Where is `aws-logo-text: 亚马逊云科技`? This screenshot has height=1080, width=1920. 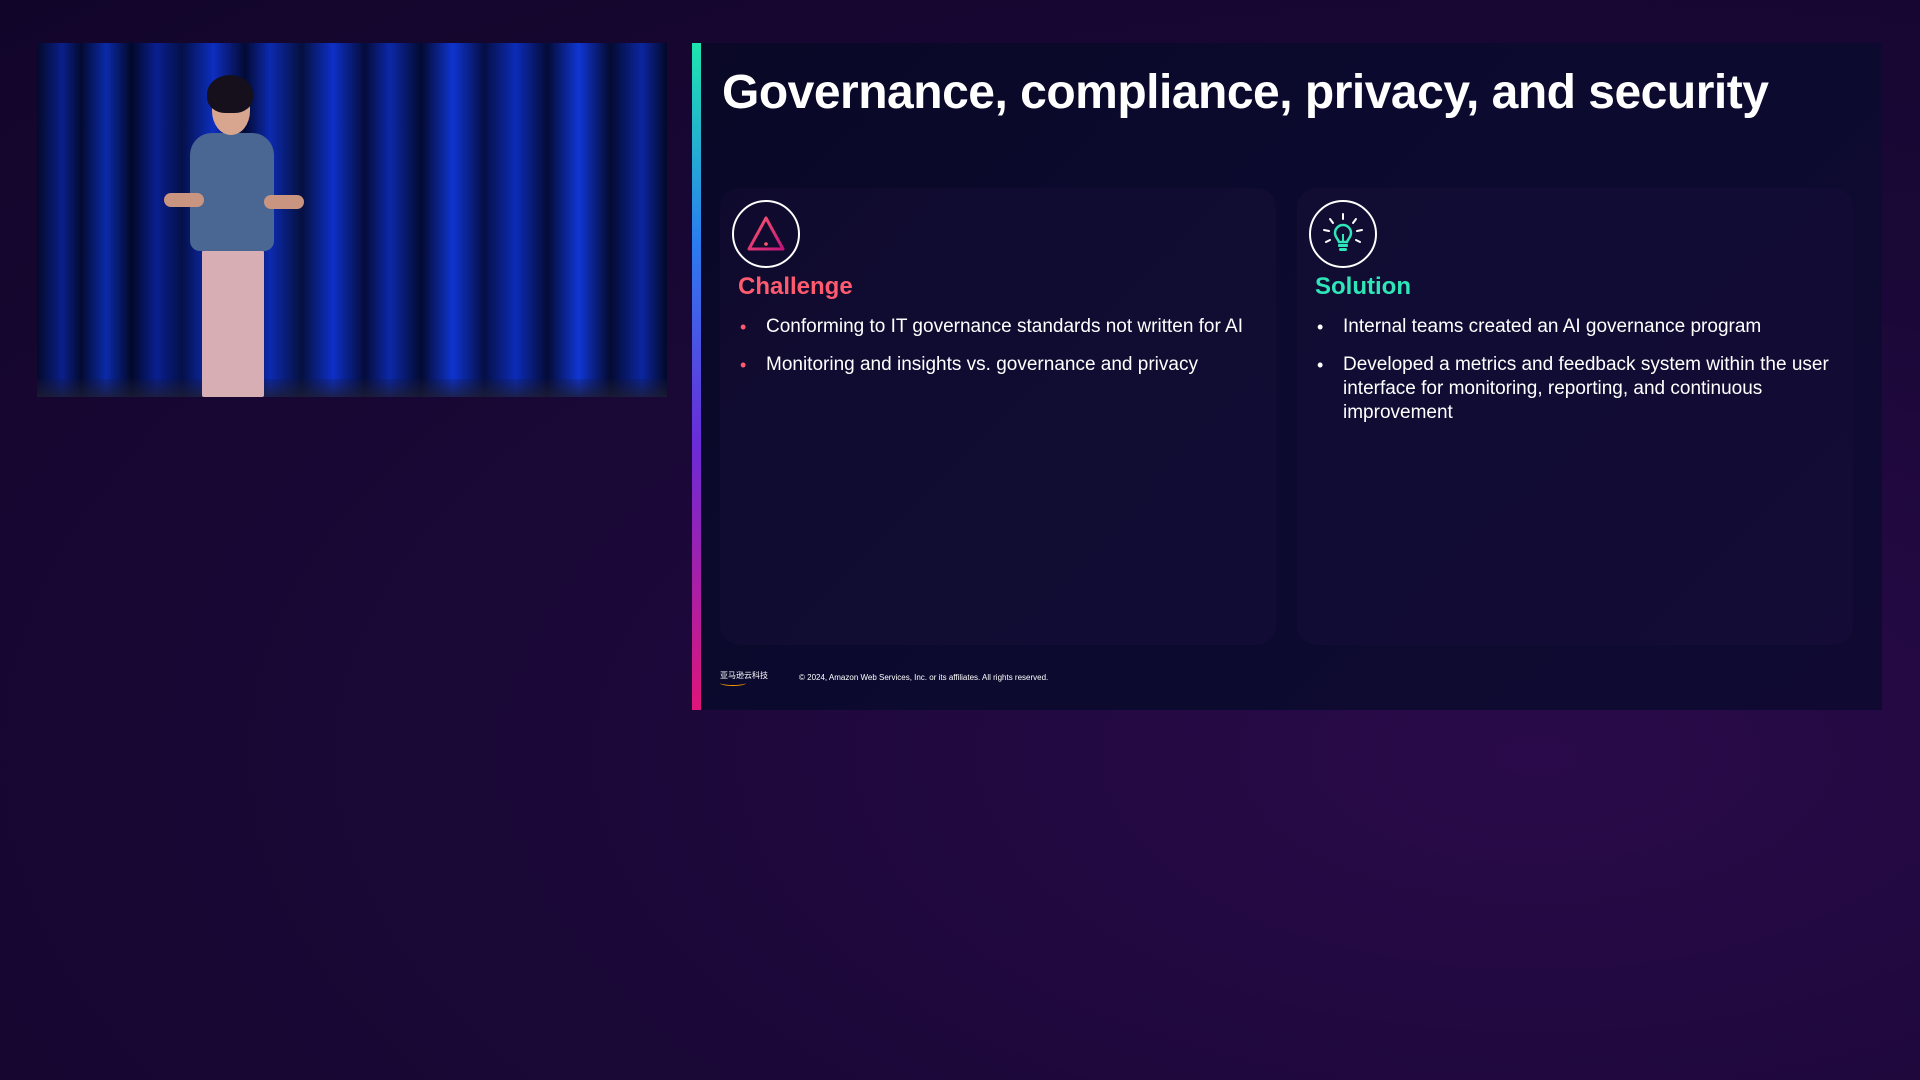 aws-logo-text: 亚马逊云科技 is located at coordinates (744, 675).